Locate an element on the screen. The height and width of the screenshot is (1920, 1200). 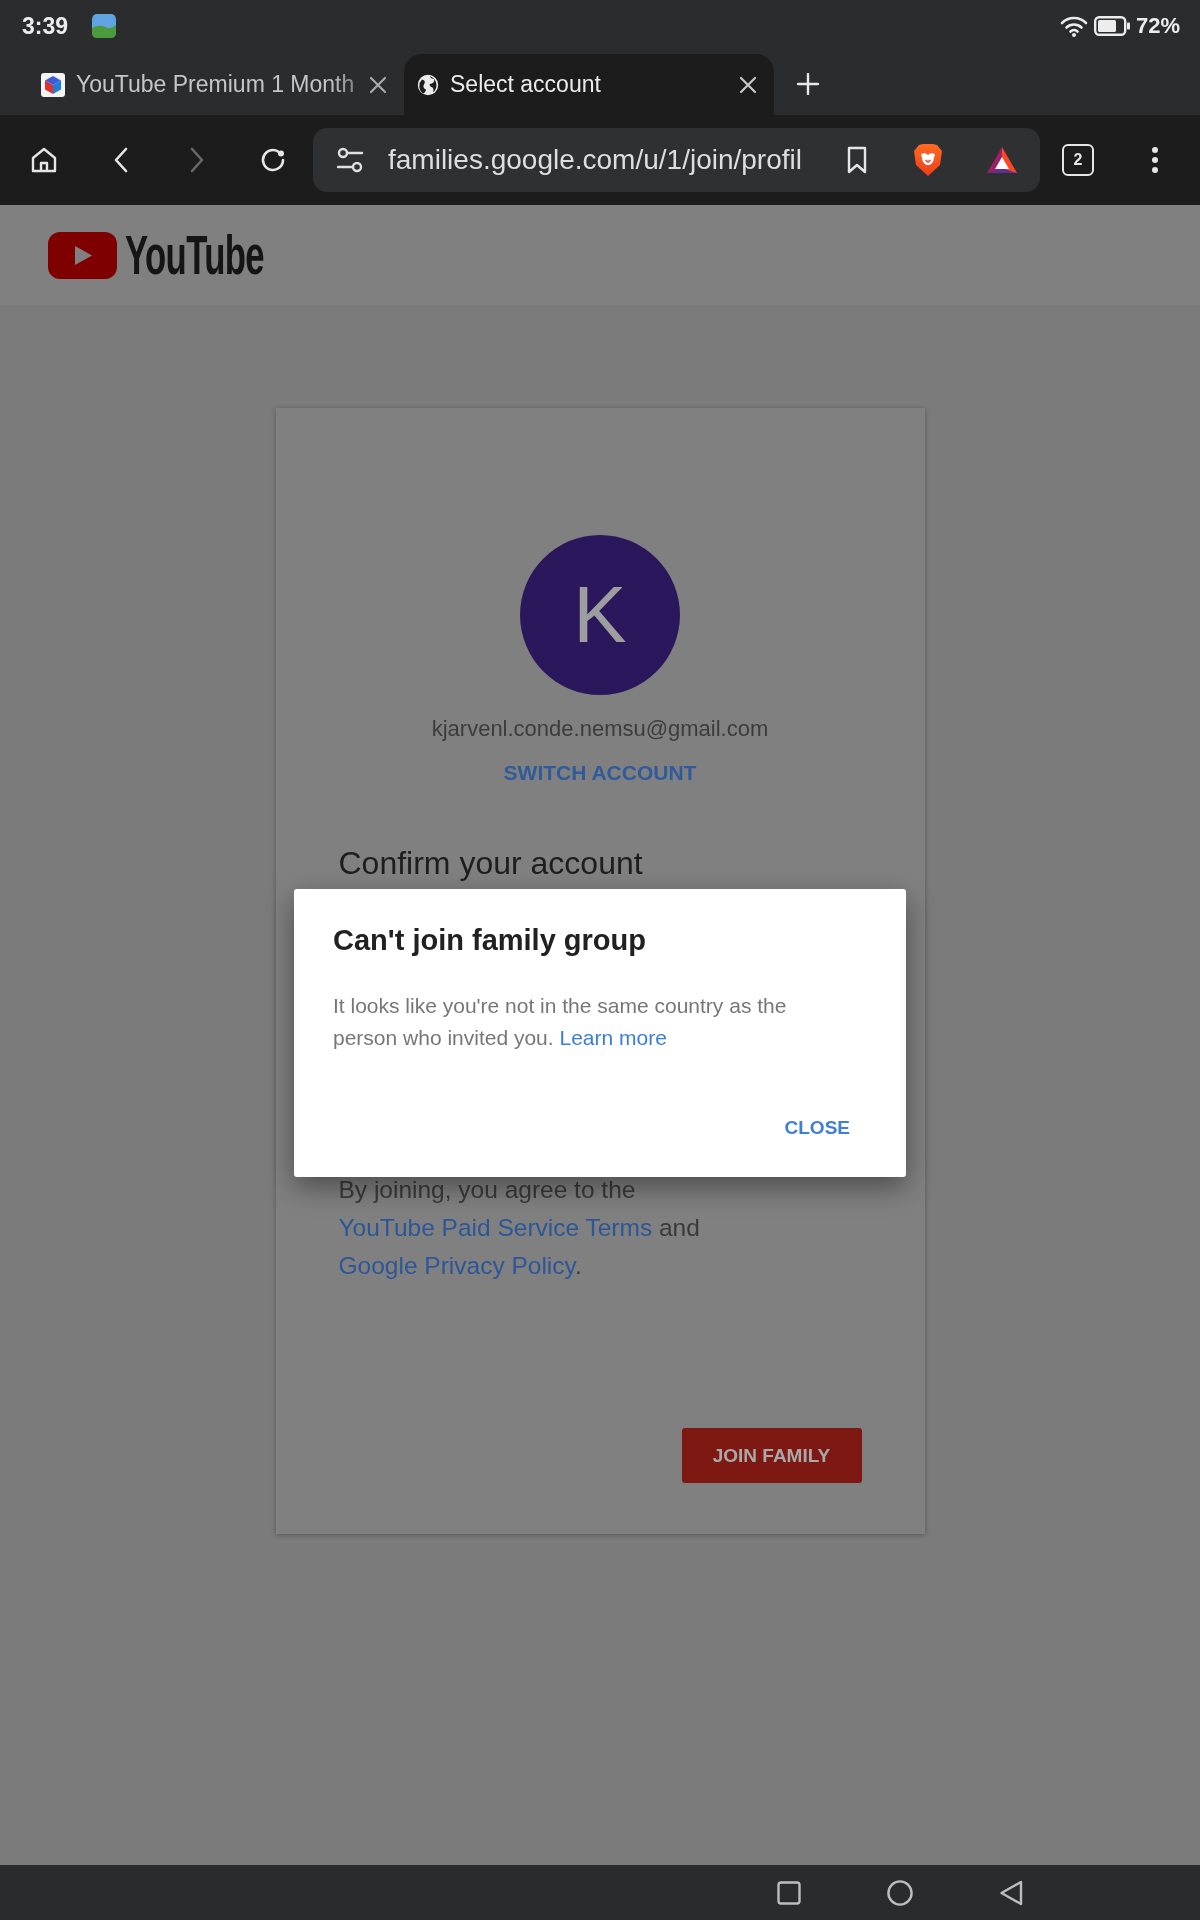
square-icon is located at coordinates (789, 1892).